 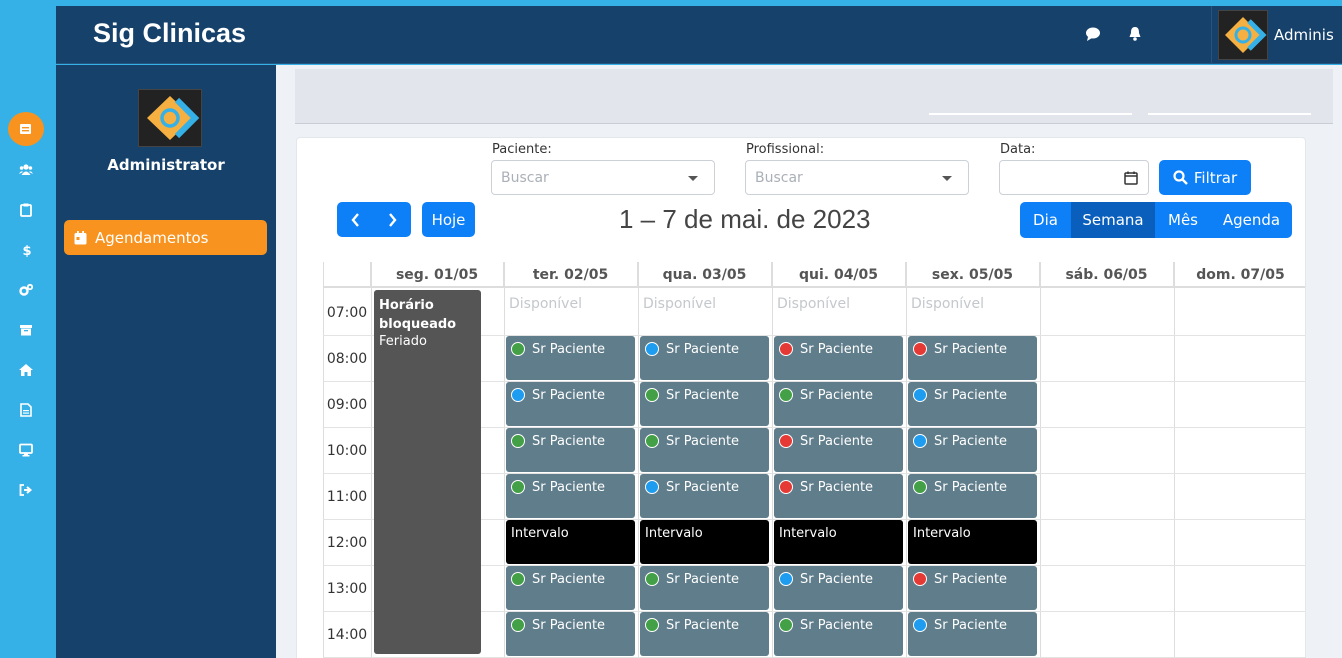 What do you see at coordinates (347, 543) in the screenshot?
I see `hour-label: 12:00` at bounding box center [347, 543].